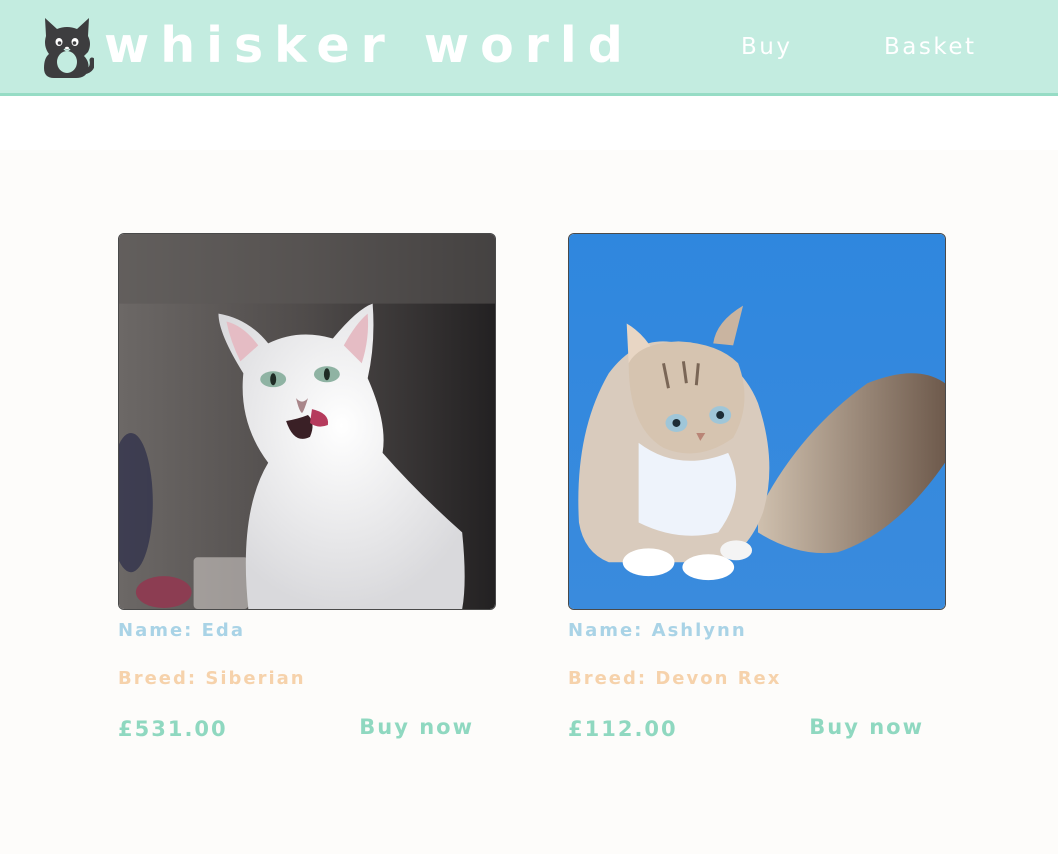 This screenshot has width=1058, height=854. What do you see at coordinates (181, 630) in the screenshot?
I see `product-name: Name: Eda` at bounding box center [181, 630].